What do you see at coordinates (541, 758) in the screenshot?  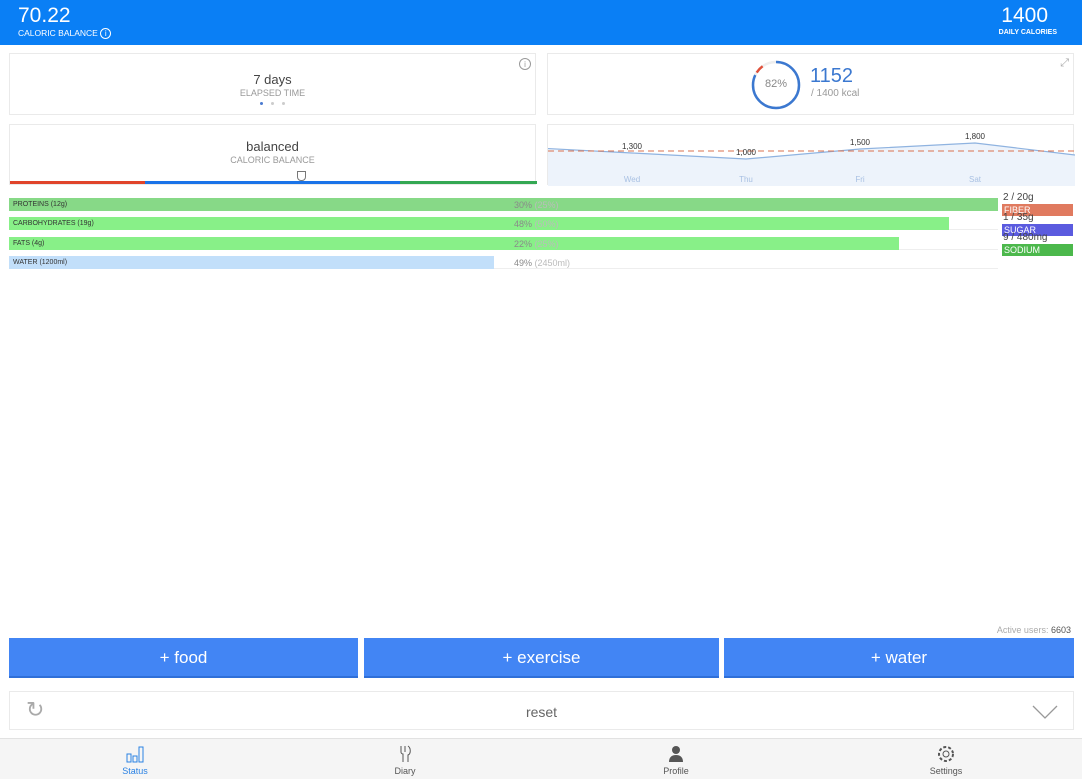 I see `tab-bar: Status Diary Profile Settings` at bounding box center [541, 758].